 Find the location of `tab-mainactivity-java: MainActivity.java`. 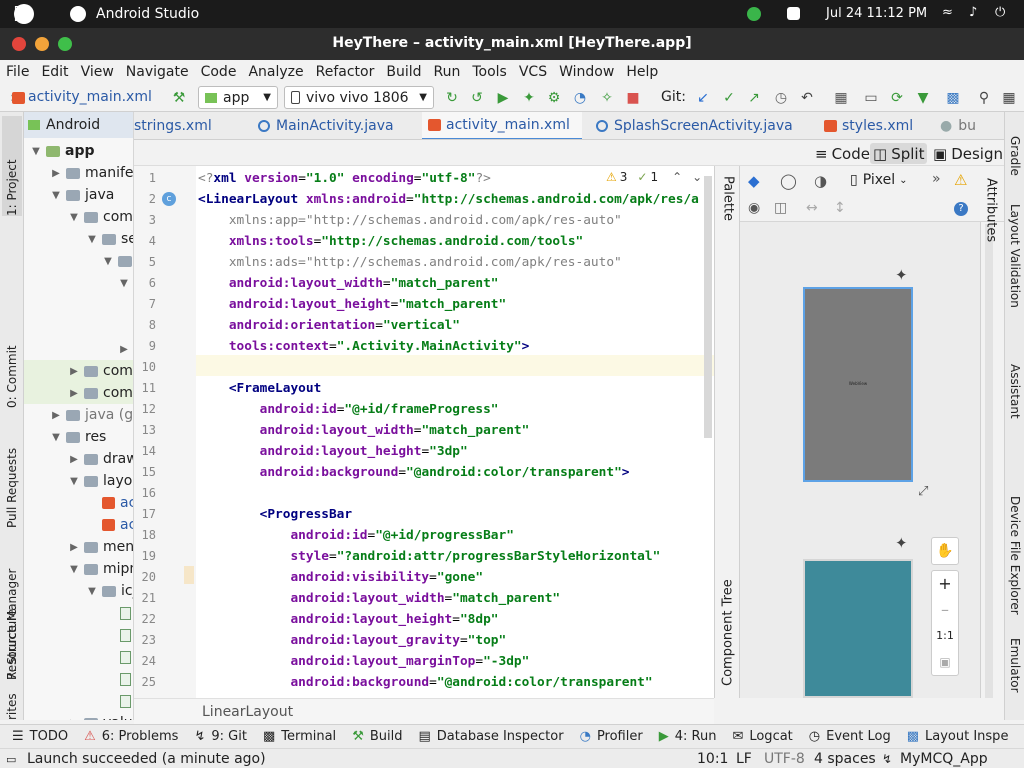

tab-mainactivity-java: MainActivity.java is located at coordinates (333, 125).